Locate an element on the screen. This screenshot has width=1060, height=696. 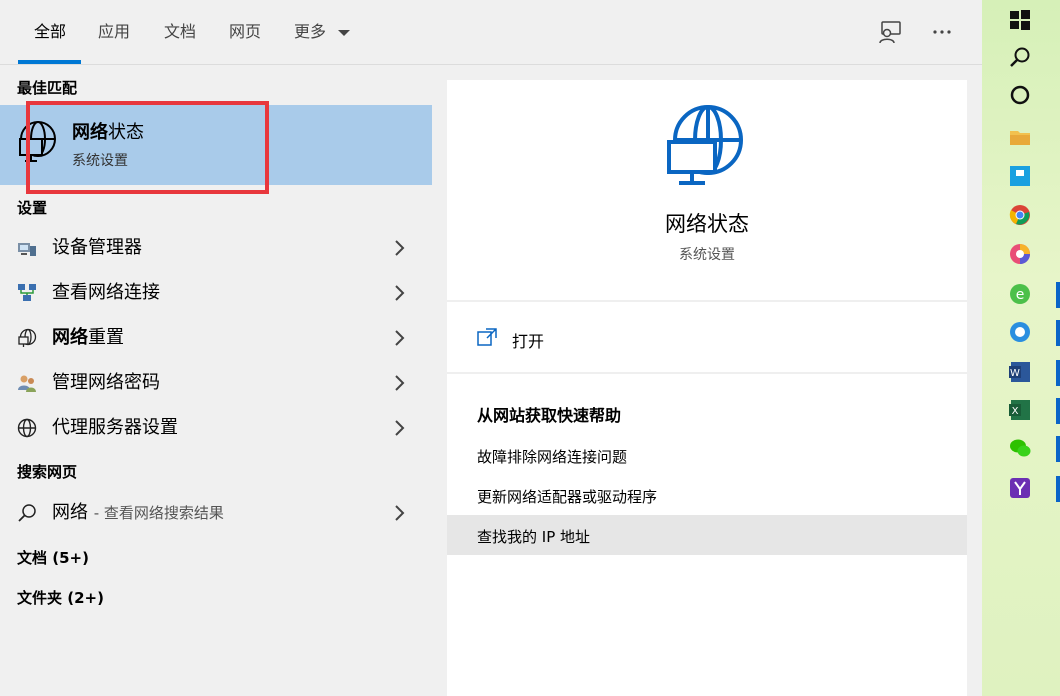
section-settings: 设置 is located at coordinates (32, 208).